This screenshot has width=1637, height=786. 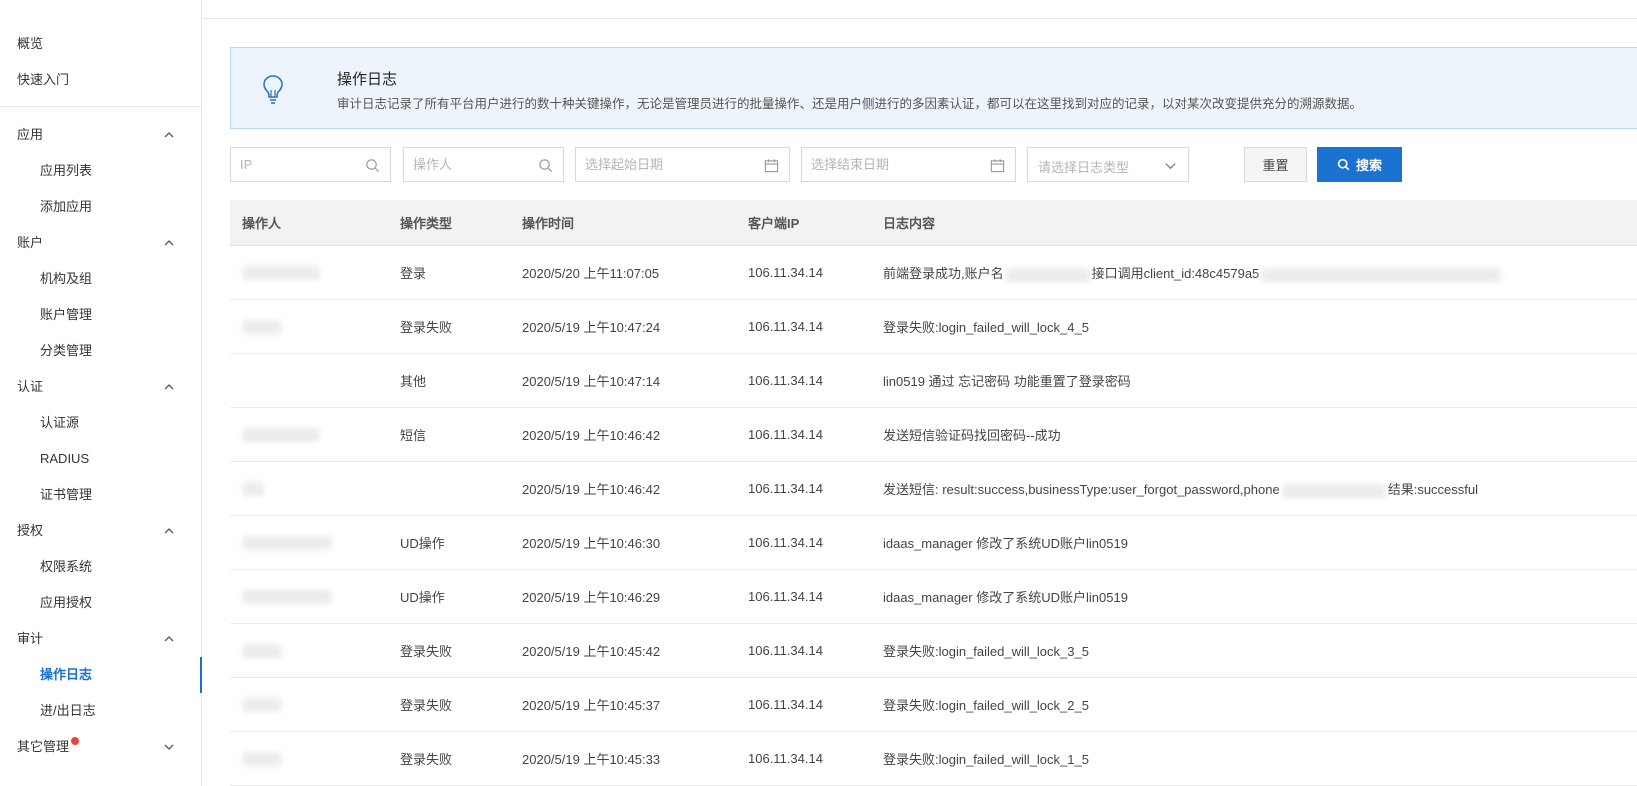 I want to click on sidebar-item-add-app: 添加应用, so click(x=100, y=207).